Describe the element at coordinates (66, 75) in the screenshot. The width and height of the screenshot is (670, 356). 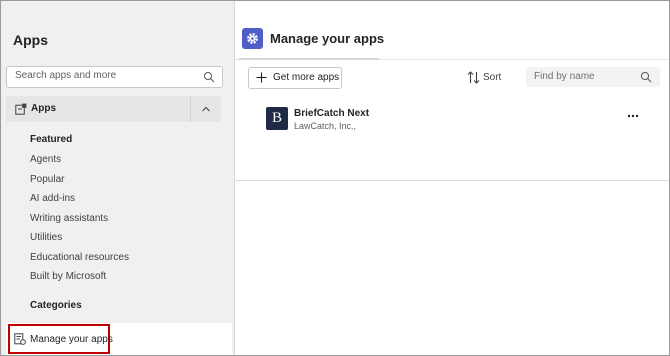
I see `search-apps-placeholder: Search apps and more` at that location.